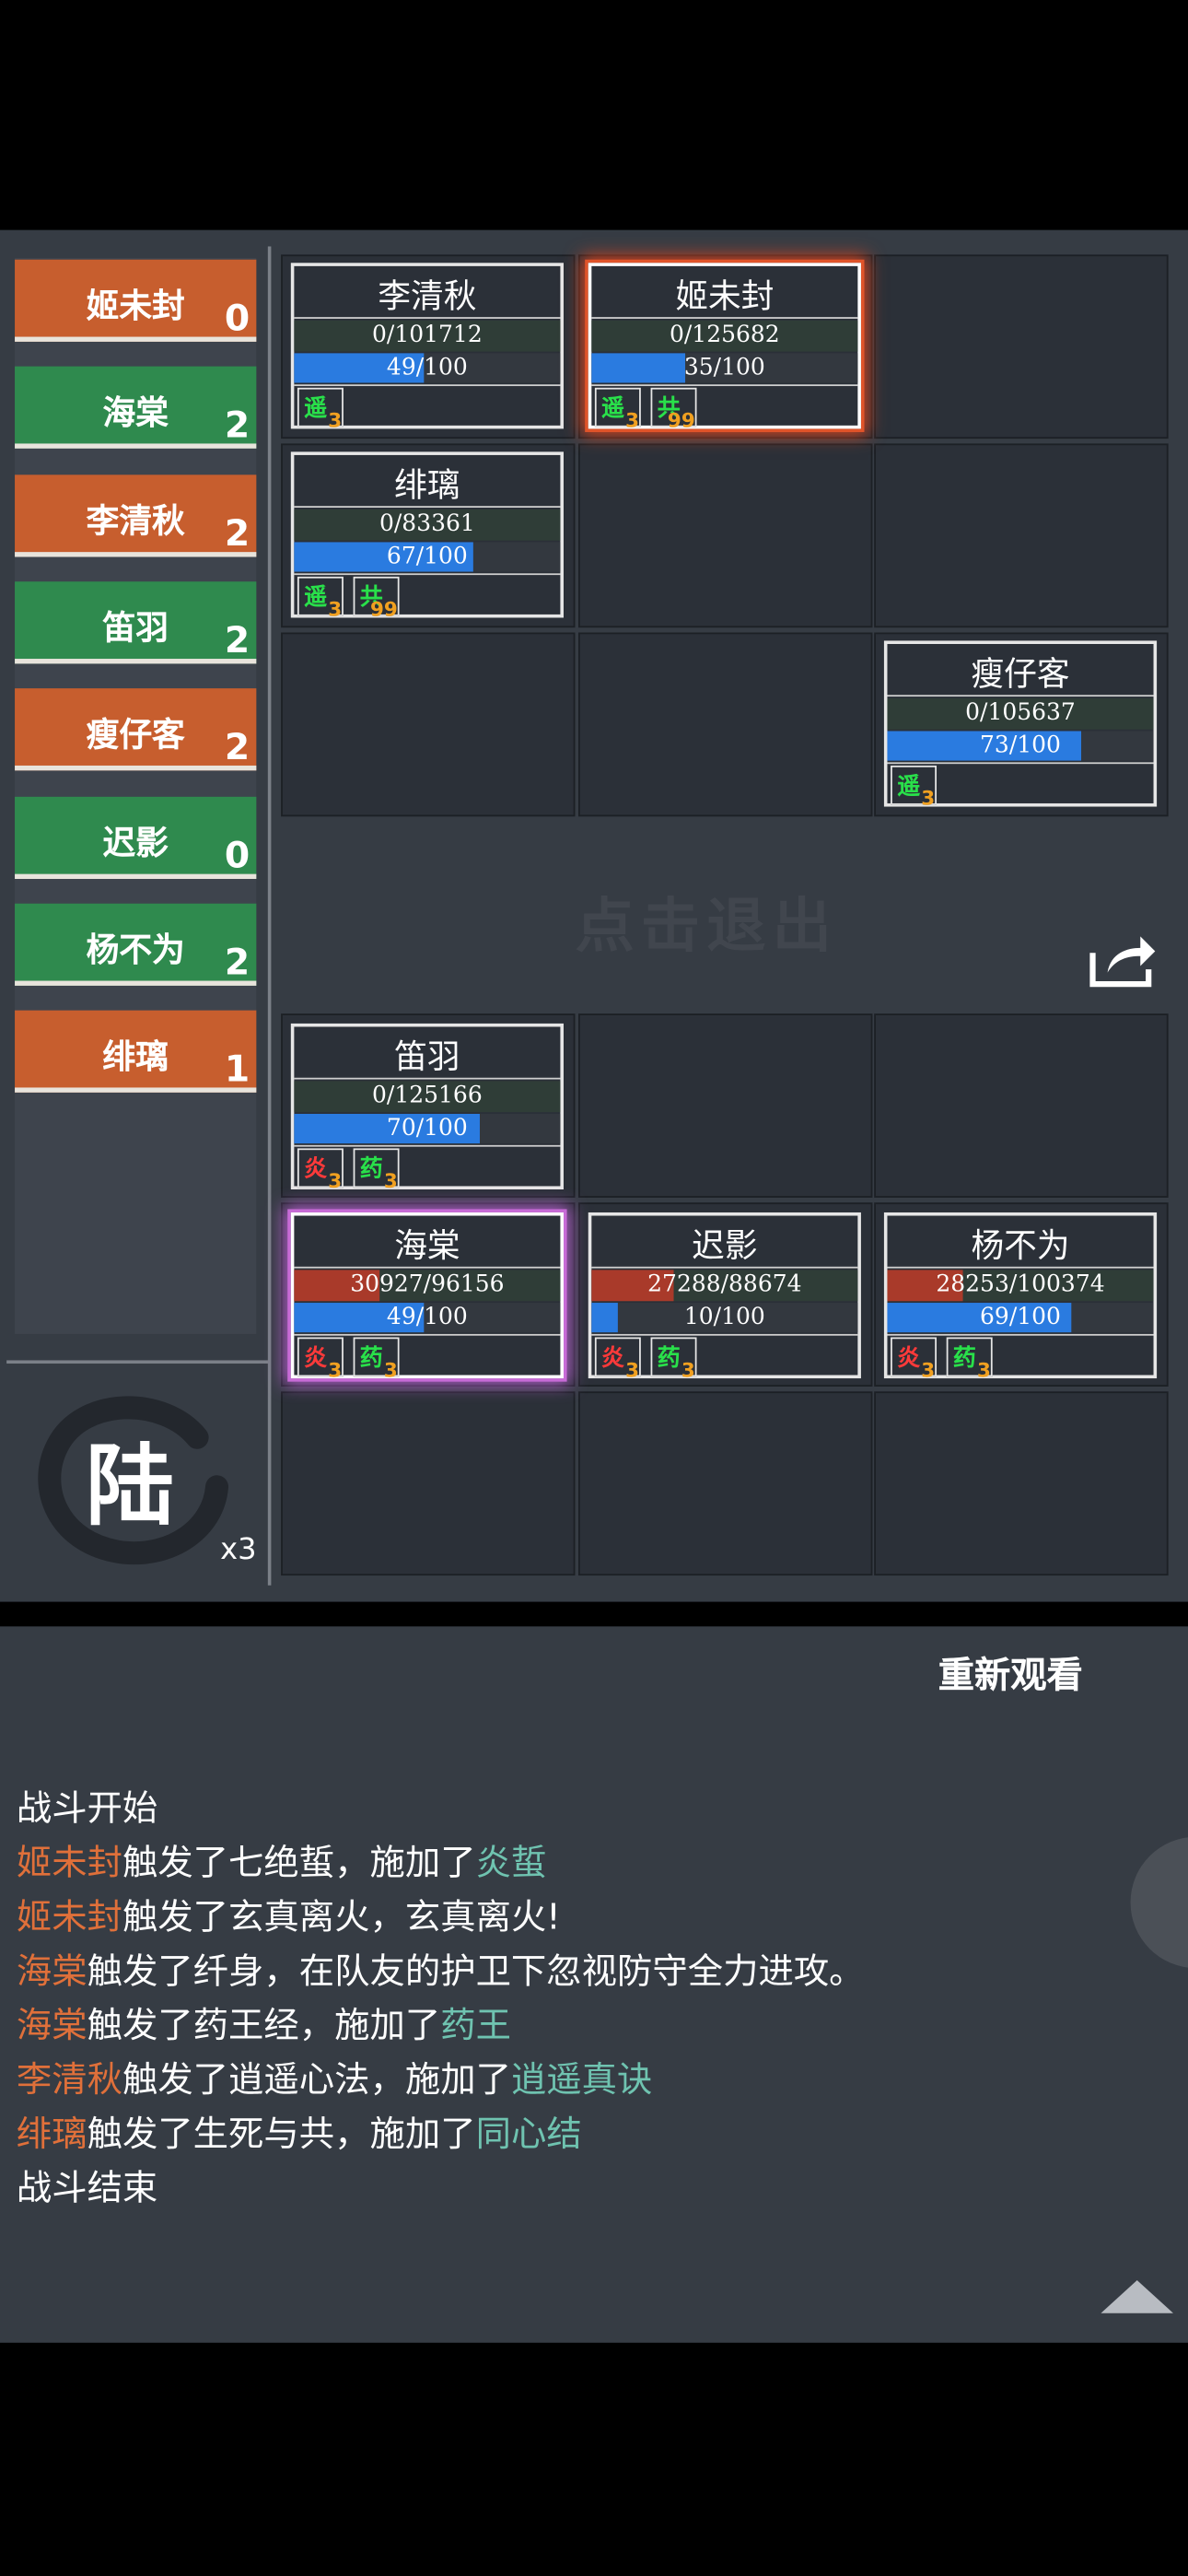 This screenshot has height=2576, width=1188. Describe the element at coordinates (237, 856) in the screenshot. I see `sidebar-item-count: 0` at that location.